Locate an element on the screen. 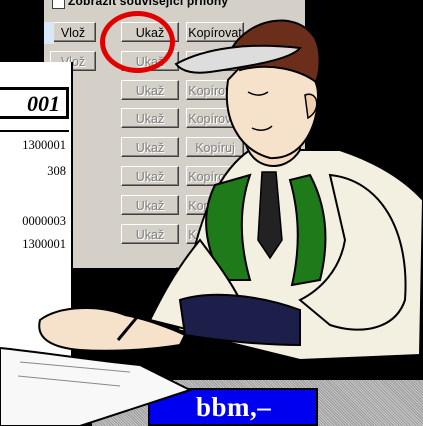  highlight-circle is located at coordinates (137, 42).